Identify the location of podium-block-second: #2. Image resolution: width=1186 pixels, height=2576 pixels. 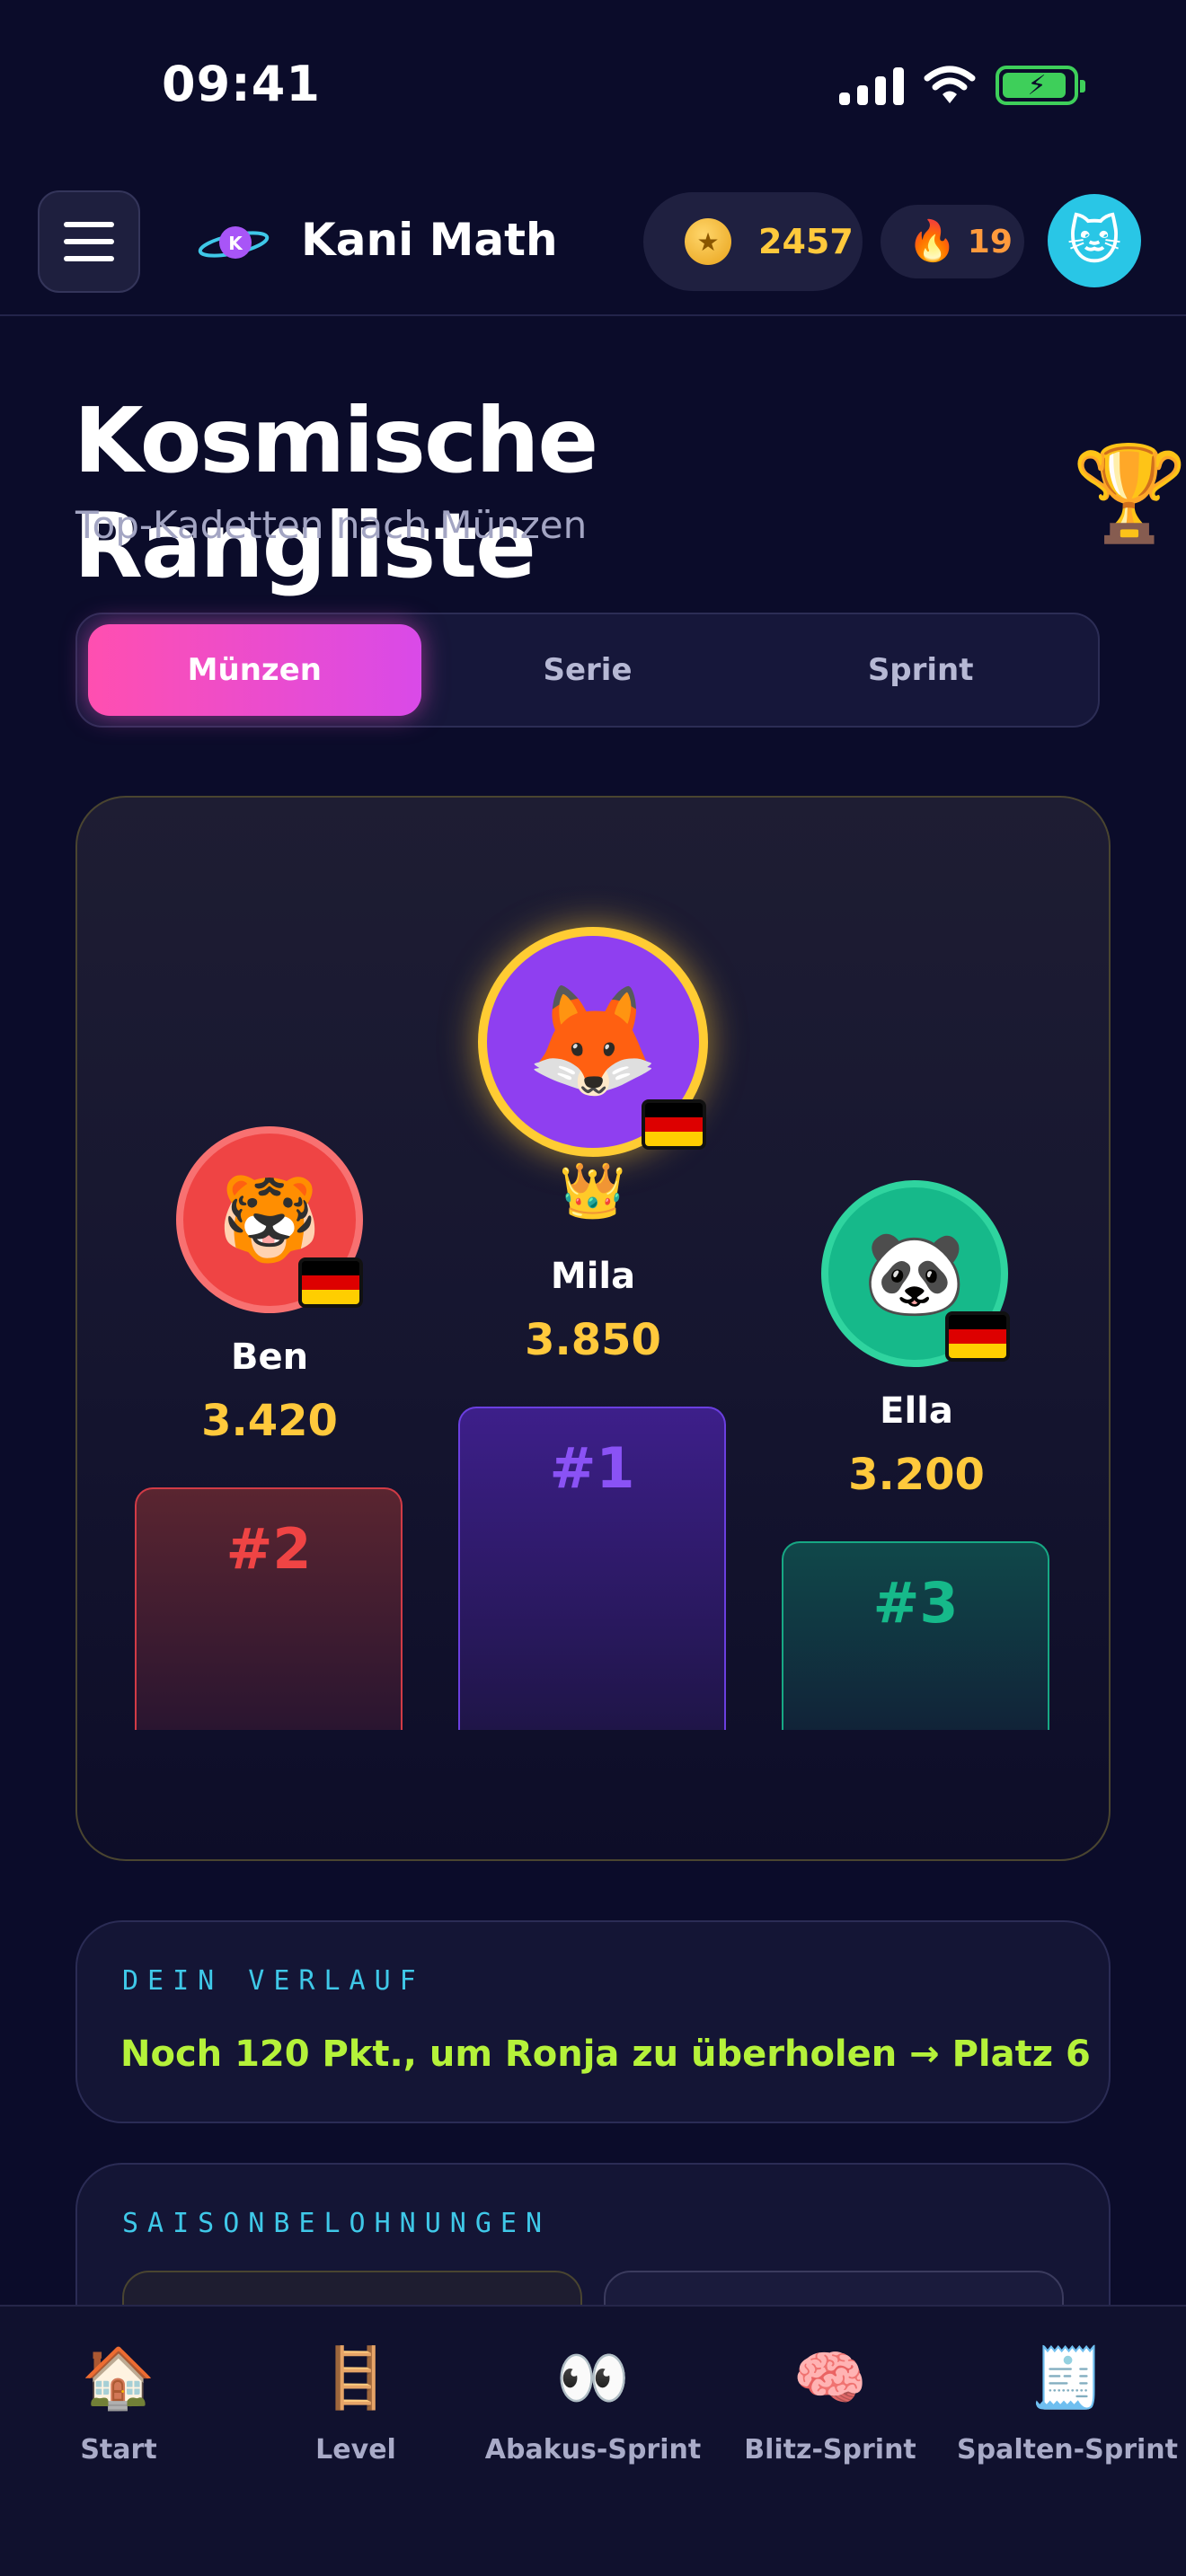
(269, 1608).